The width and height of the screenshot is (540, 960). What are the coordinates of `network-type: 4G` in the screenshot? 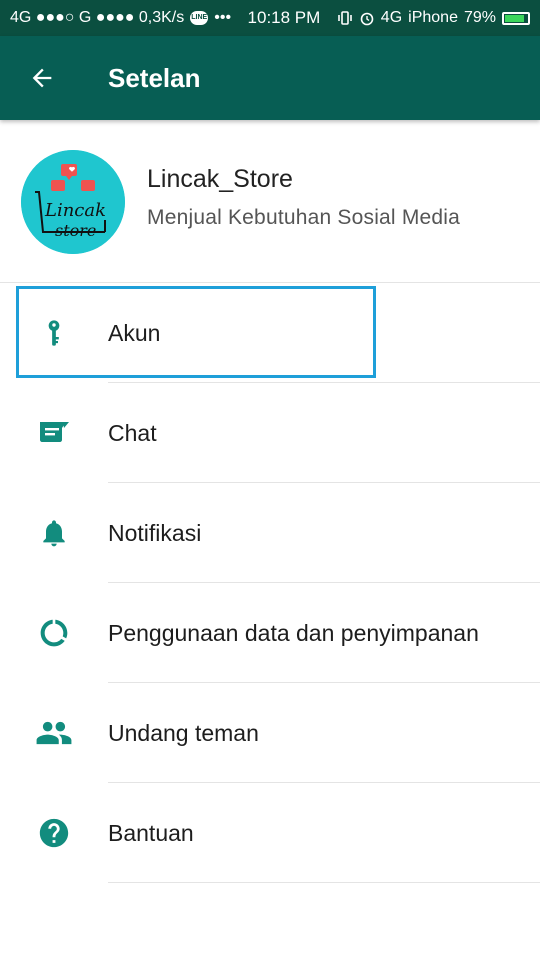 It's located at (391, 17).